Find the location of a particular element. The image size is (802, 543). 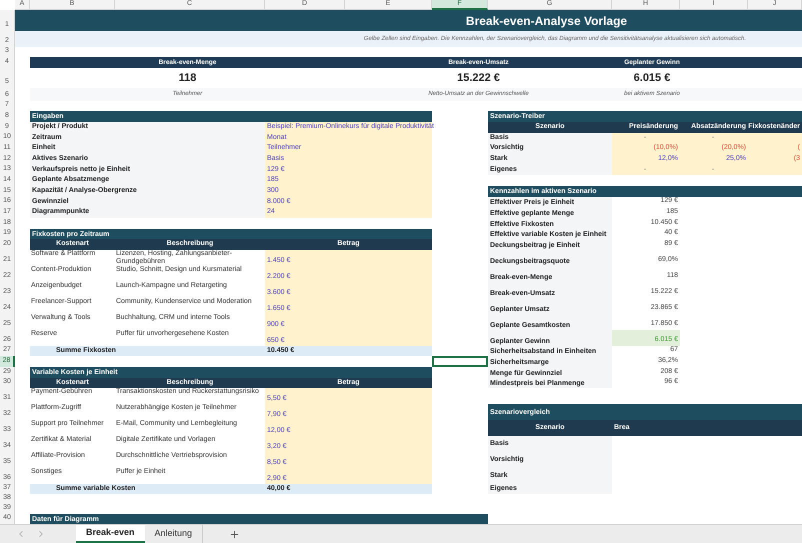

cell-cursor is located at coordinates (460, 361).